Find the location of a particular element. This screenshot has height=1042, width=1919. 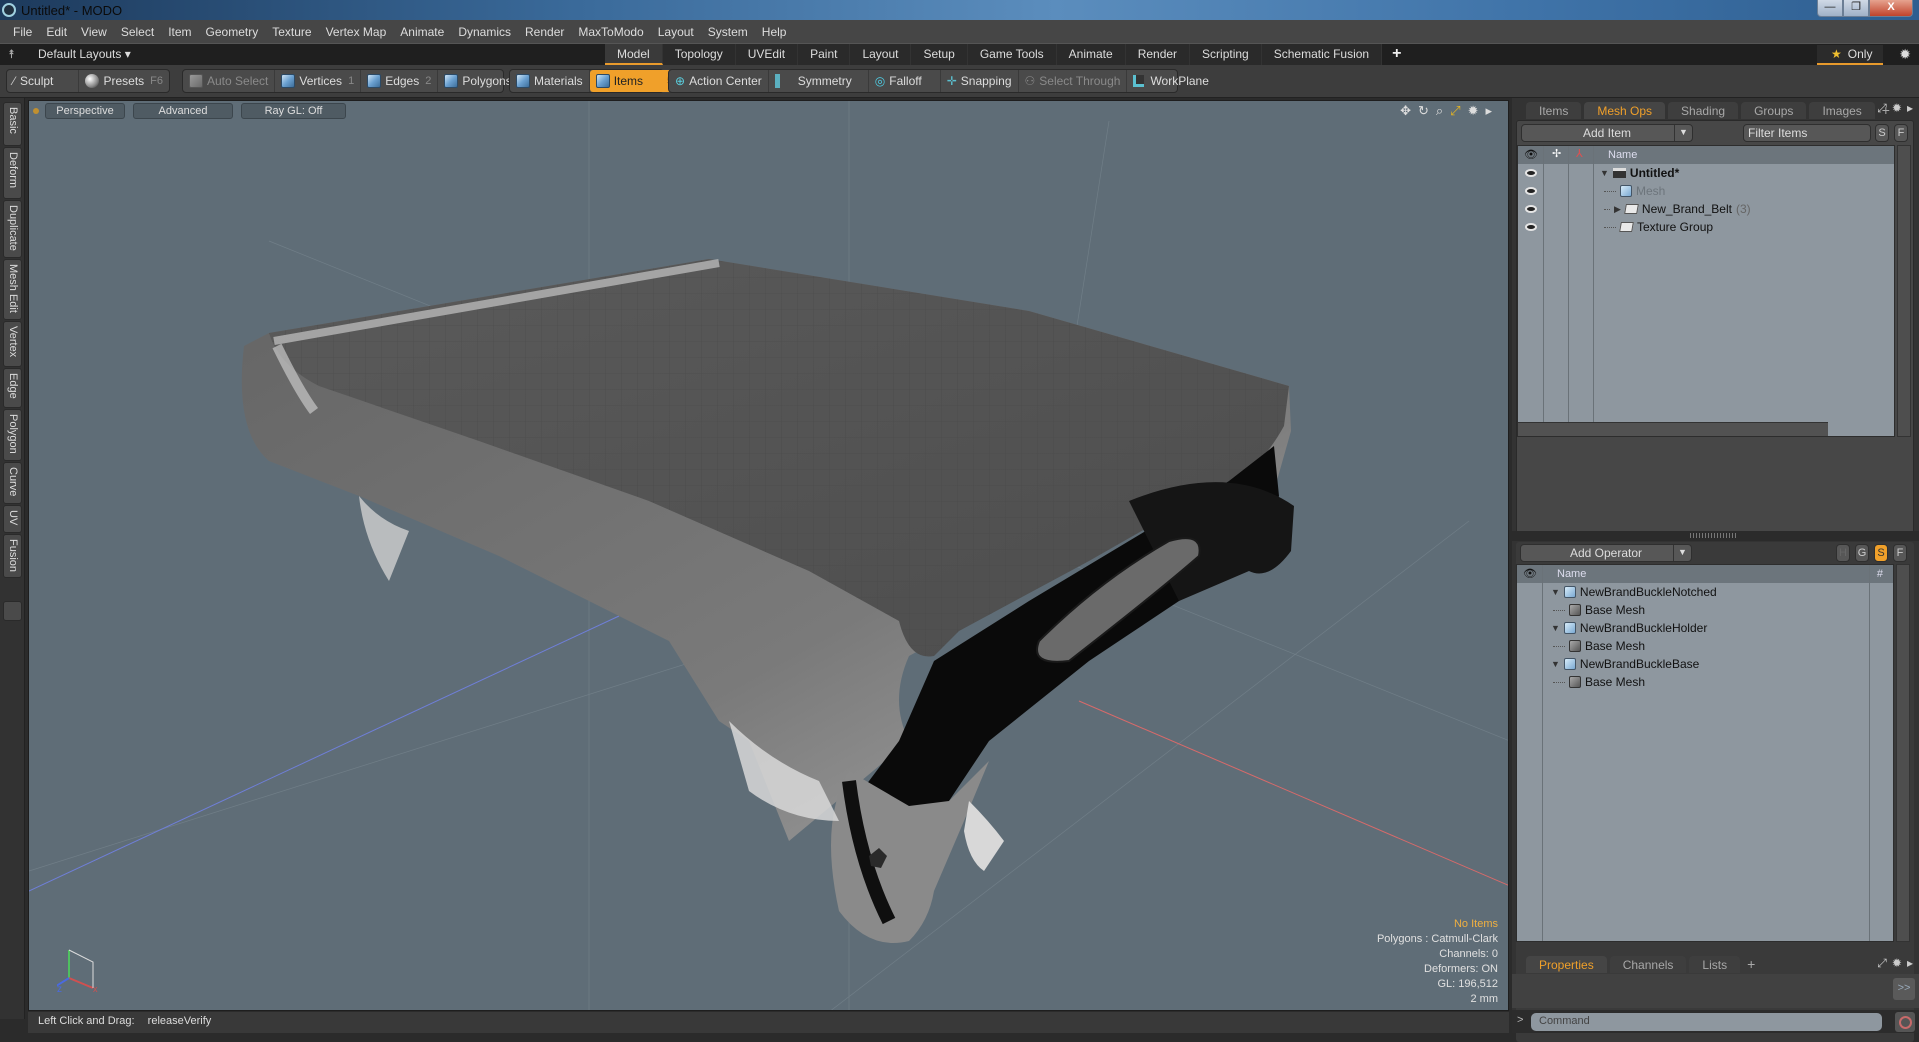

menu-help: Help is located at coordinates (774, 32).